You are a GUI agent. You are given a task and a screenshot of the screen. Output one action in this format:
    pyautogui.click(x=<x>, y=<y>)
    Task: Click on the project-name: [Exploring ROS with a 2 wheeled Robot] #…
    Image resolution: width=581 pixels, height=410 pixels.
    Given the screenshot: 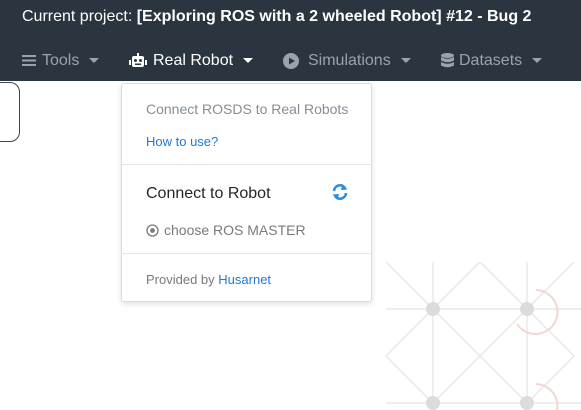 What is the action you would take?
    pyautogui.click(x=334, y=16)
    